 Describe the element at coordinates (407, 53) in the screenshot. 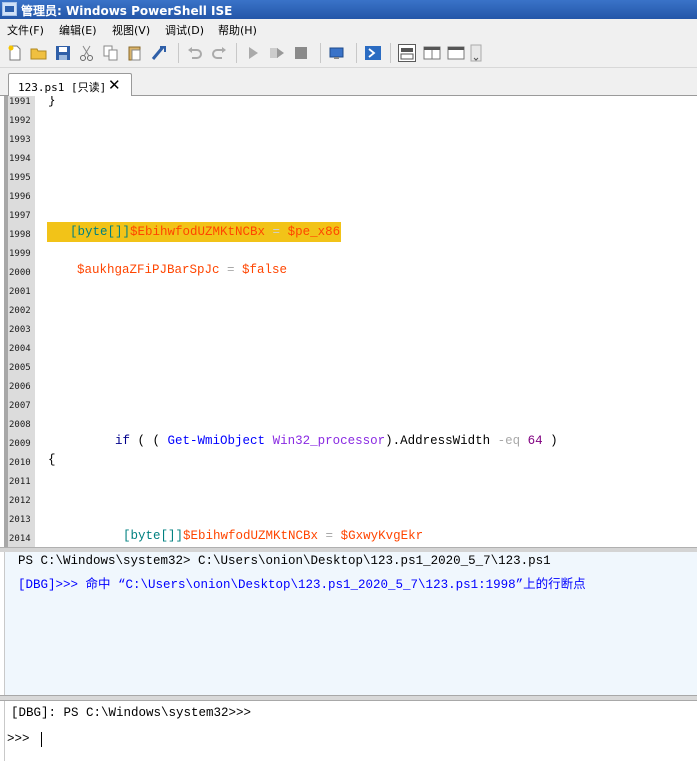

I see `layout-top-icon` at that location.